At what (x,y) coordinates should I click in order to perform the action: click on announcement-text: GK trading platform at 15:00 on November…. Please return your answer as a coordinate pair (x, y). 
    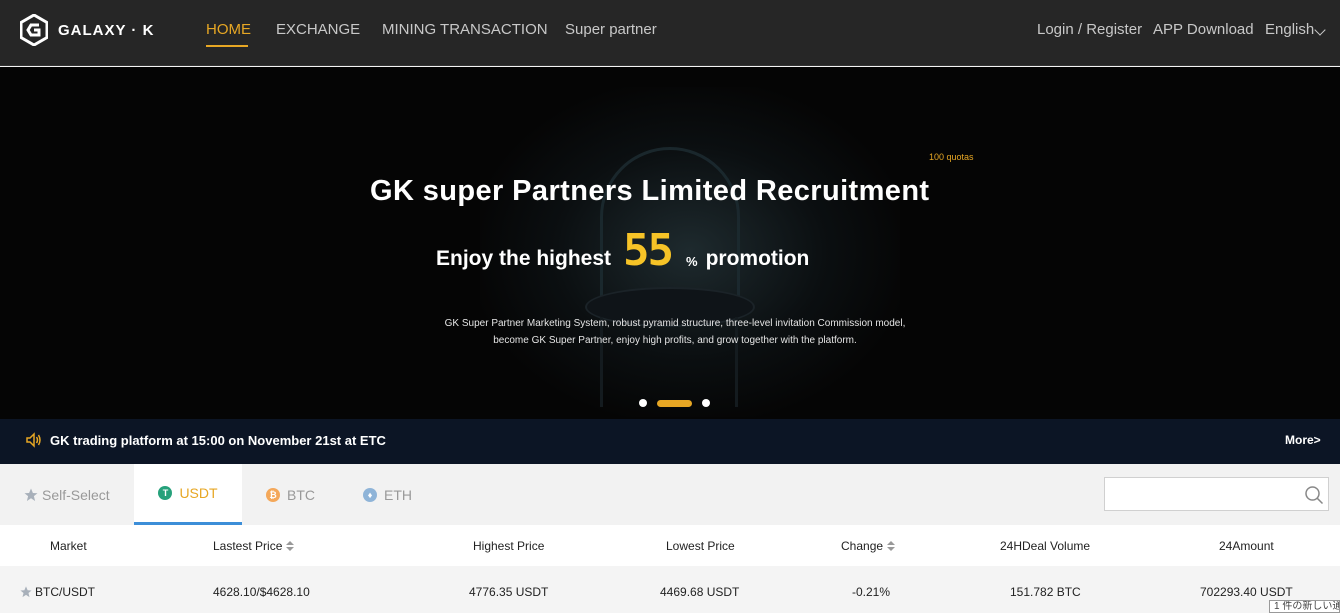
    Looking at the image, I should click on (218, 440).